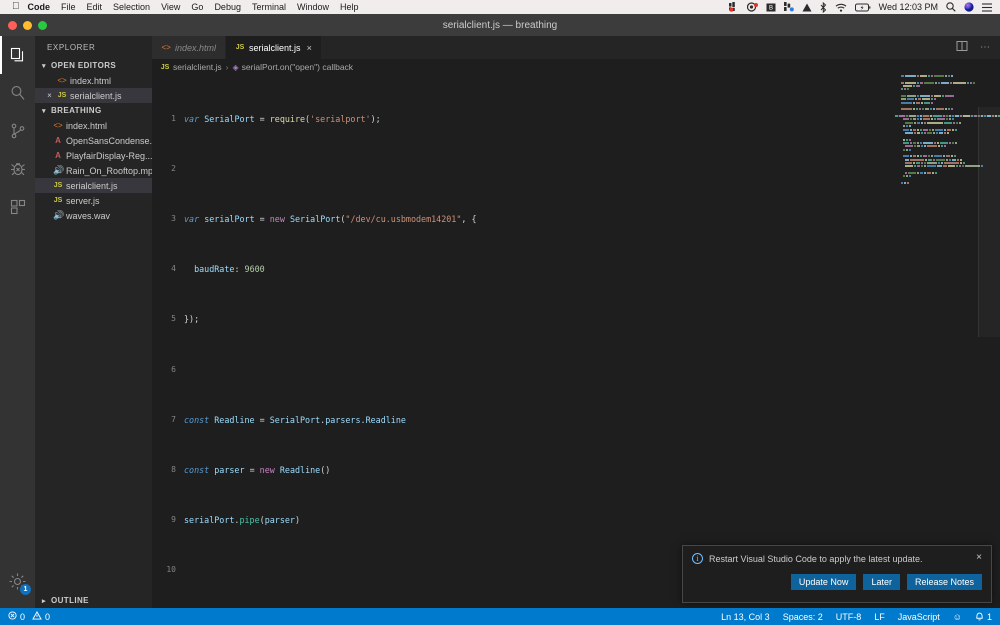 This screenshot has height=625, width=1000. I want to click on traffic-lights, so click(27, 25).